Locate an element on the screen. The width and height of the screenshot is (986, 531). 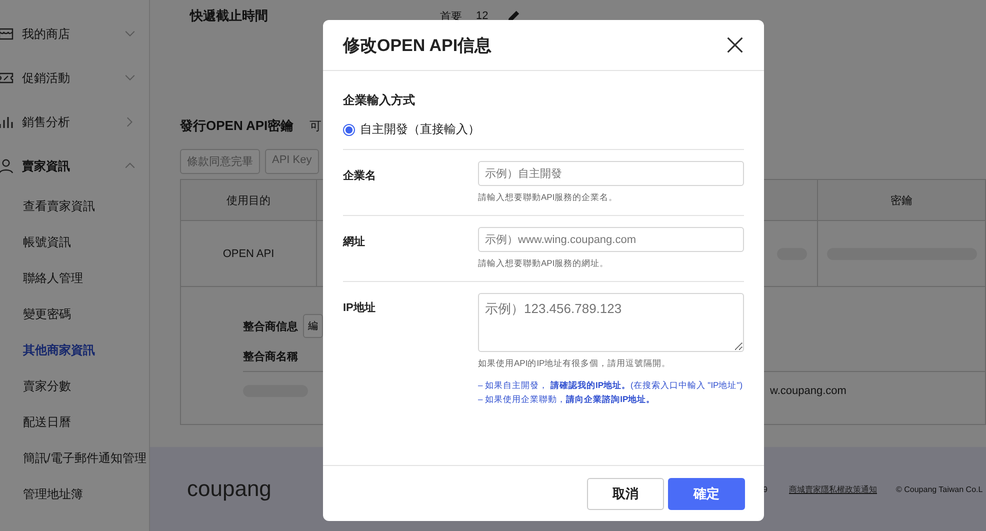
hint-text: 請輸入想要聯動API服務的網址。 is located at coordinates (544, 264).